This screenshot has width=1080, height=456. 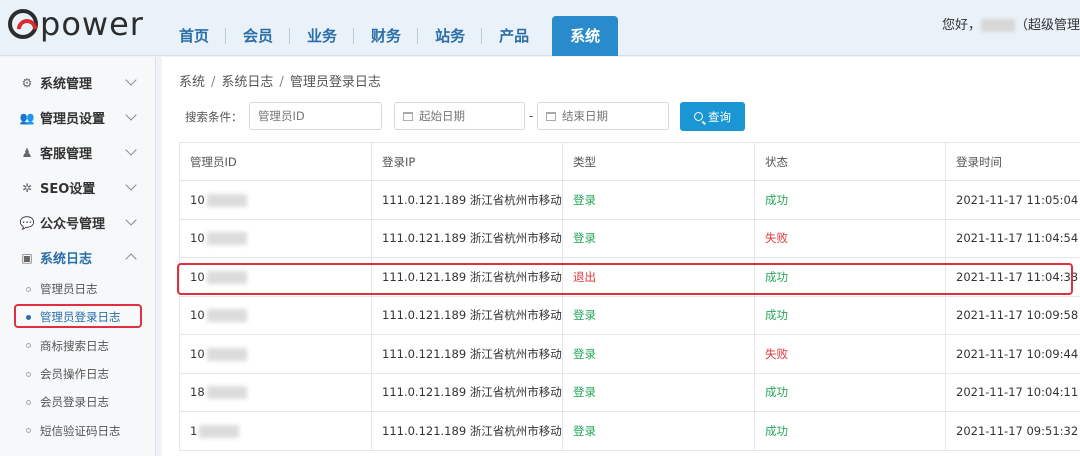 I want to click on cell-login-time: 2021-11-17 11:05:04, so click(x=1012, y=200).